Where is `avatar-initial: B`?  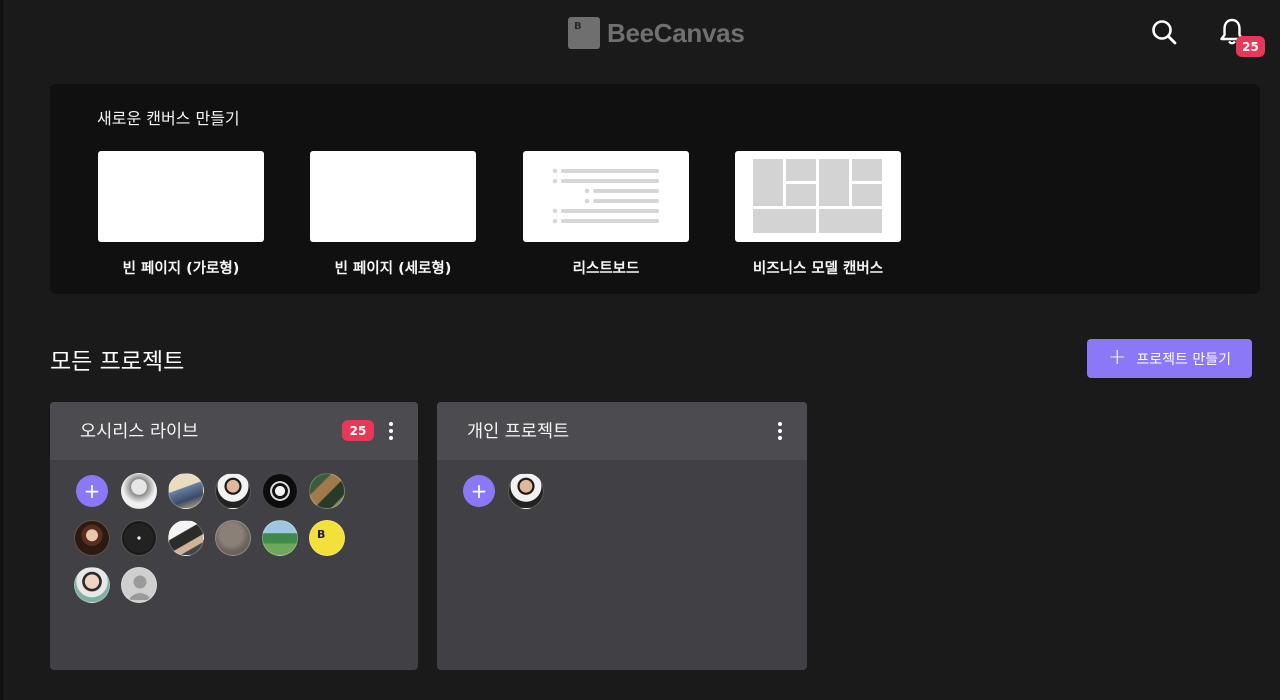 avatar-initial: B is located at coordinates (321, 534).